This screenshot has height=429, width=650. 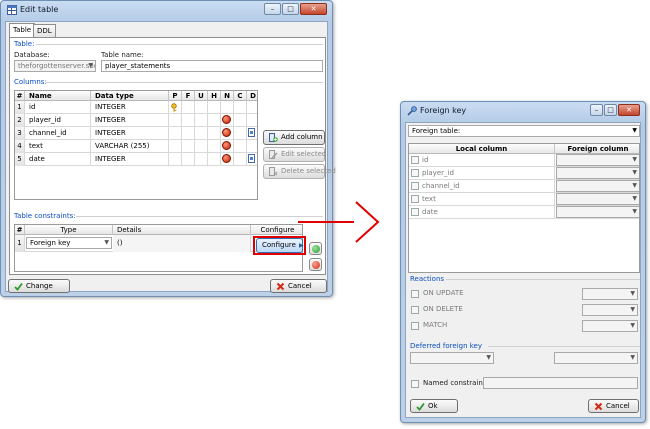 I want to click on table-row: 5 date INTEGER, so click(x=136, y=159).